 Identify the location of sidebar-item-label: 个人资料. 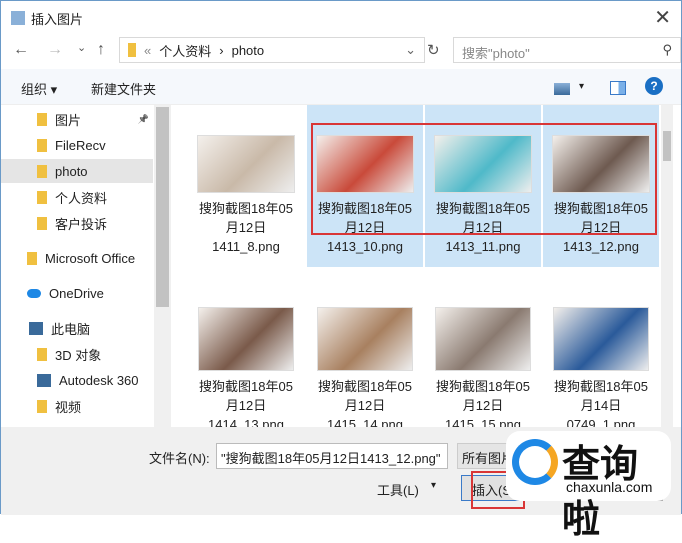
(81, 198).